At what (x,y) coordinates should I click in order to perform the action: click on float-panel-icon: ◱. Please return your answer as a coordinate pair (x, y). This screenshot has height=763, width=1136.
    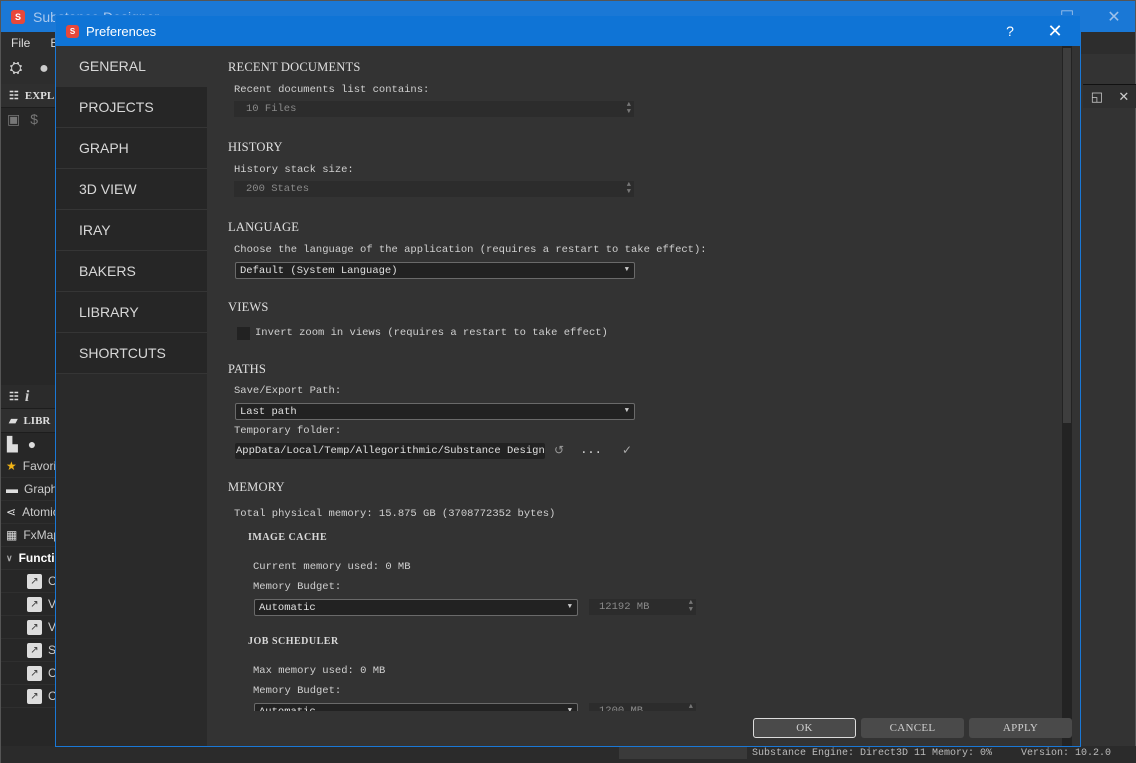
    Looking at the image, I should click on (1097, 97).